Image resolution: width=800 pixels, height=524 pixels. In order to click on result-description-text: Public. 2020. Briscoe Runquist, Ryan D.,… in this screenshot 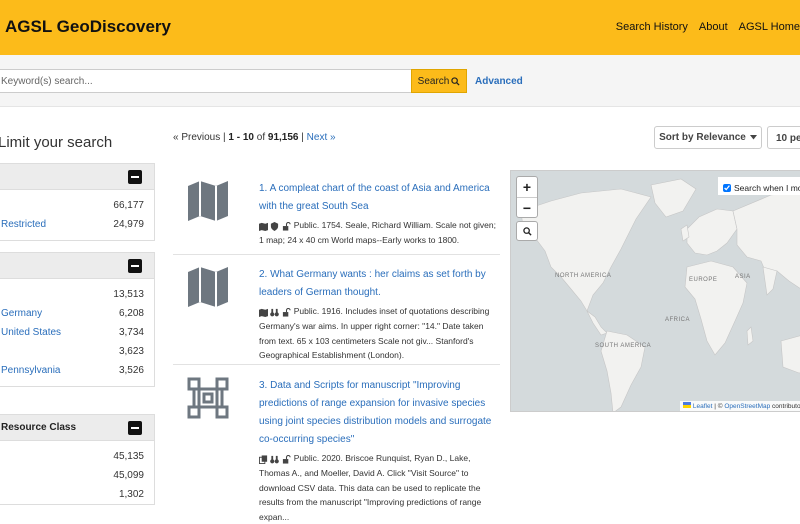, I will do `click(370, 487)`.